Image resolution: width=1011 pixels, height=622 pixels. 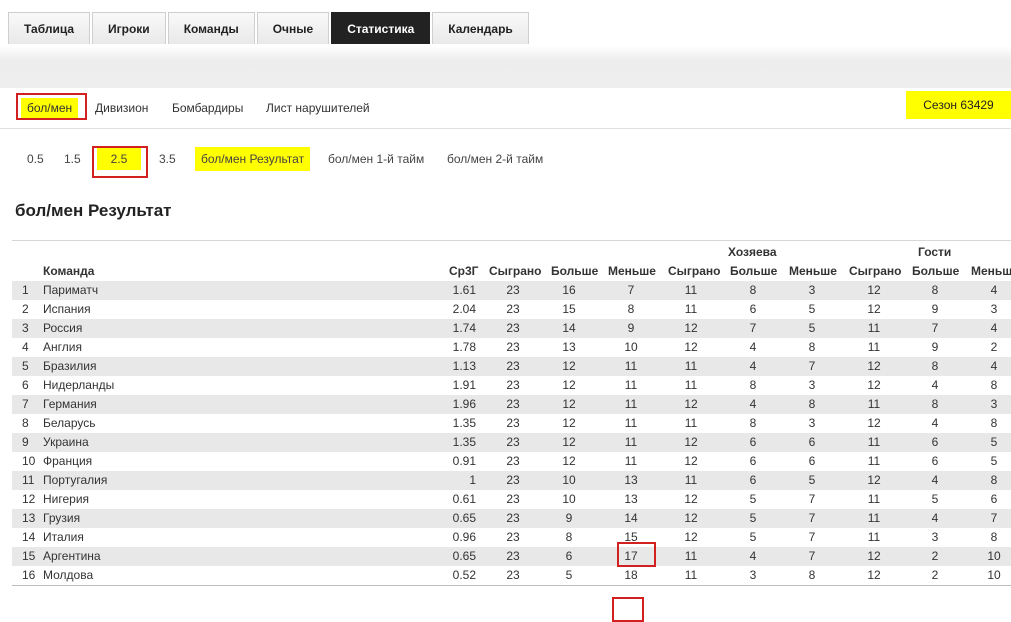 What do you see at coordinates (143, 480) in the screenshot?
I see `cell-team: Португалия` at bounding box center [143, 480].